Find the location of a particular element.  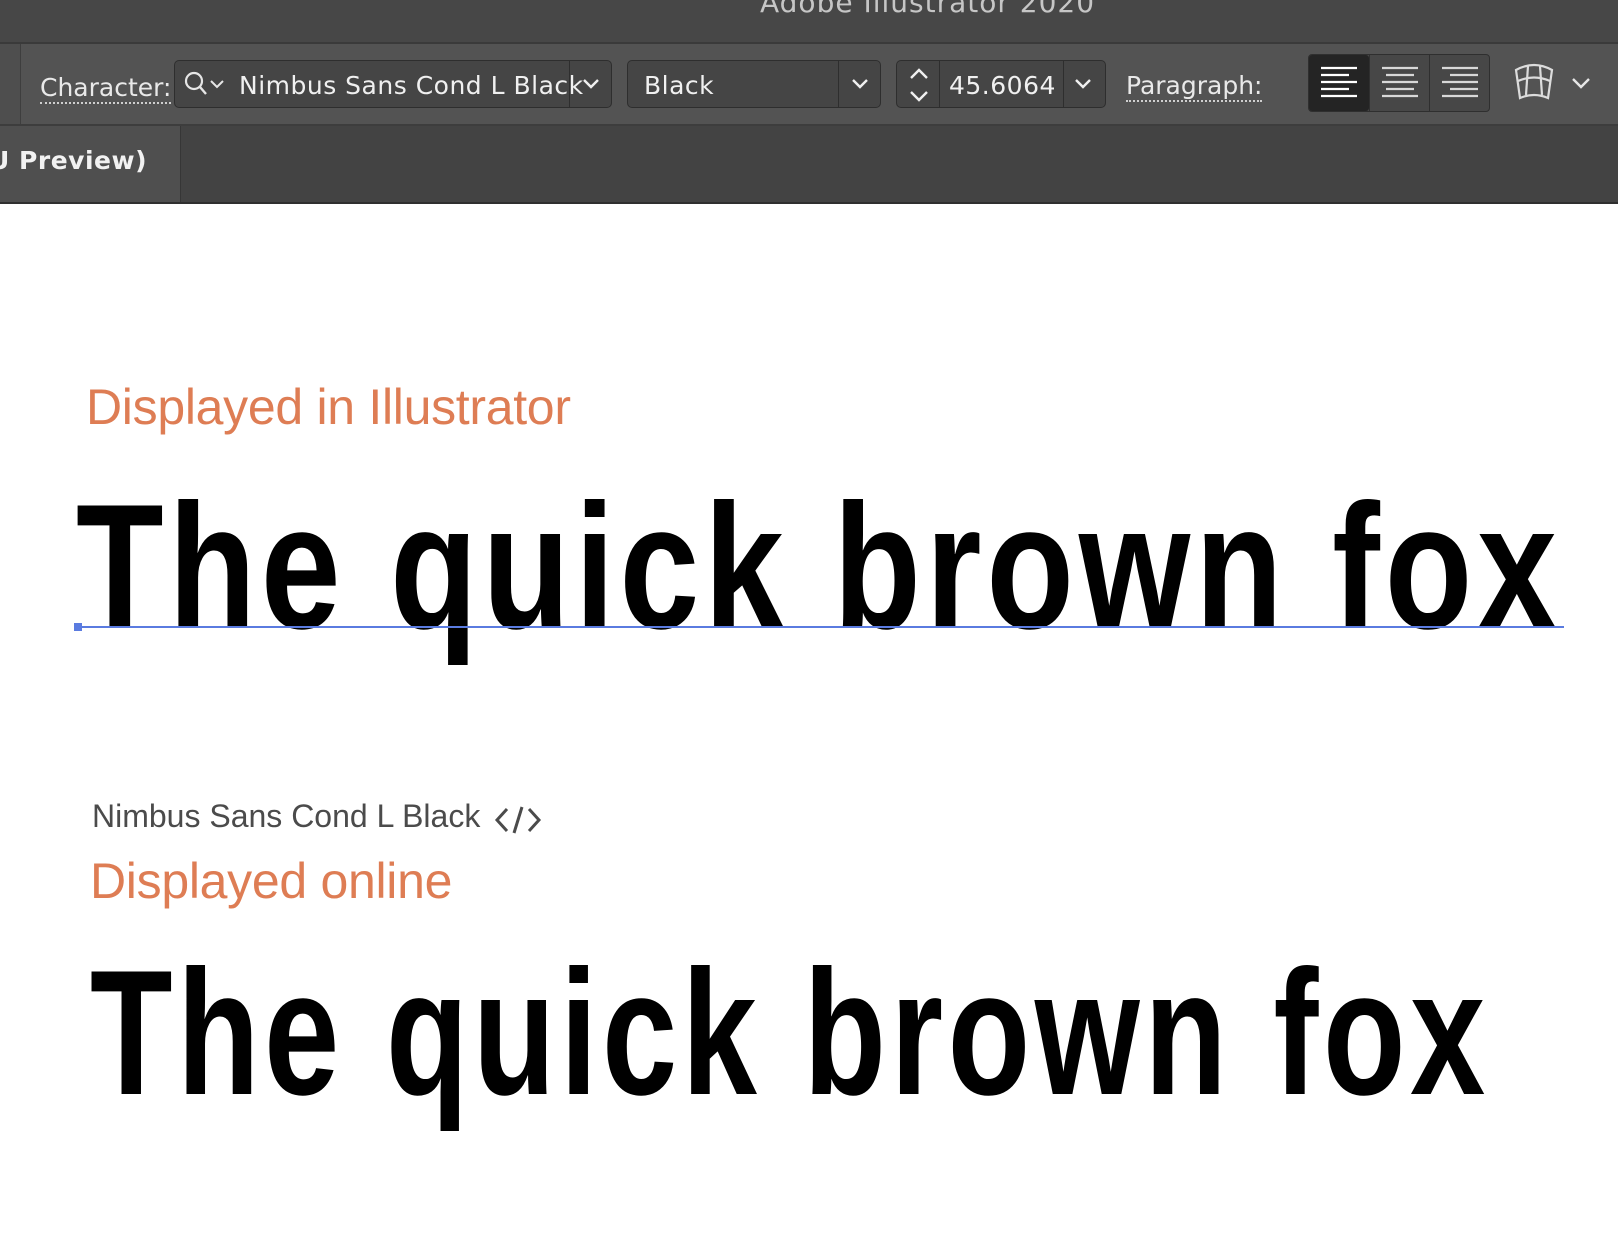

stepper-icon is located at coordinates (919, 85).